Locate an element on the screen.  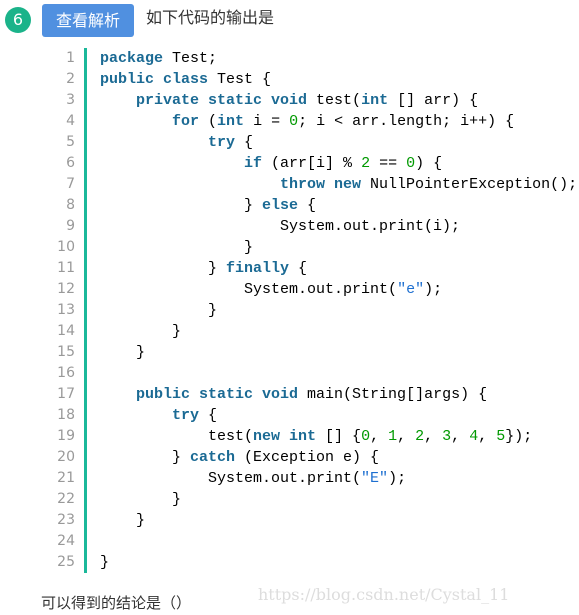
code-line: 4 for (int i = 0; i < arr.length; i++) { is located at coordinates (289, 121).